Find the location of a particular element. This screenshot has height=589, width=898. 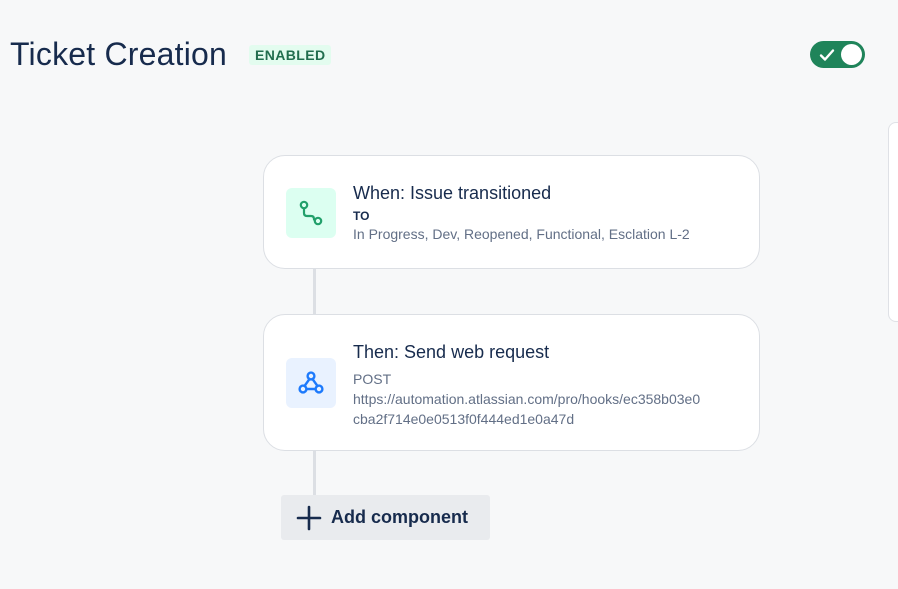

trigger-to-label: TO is located at coordinates (361, 216).